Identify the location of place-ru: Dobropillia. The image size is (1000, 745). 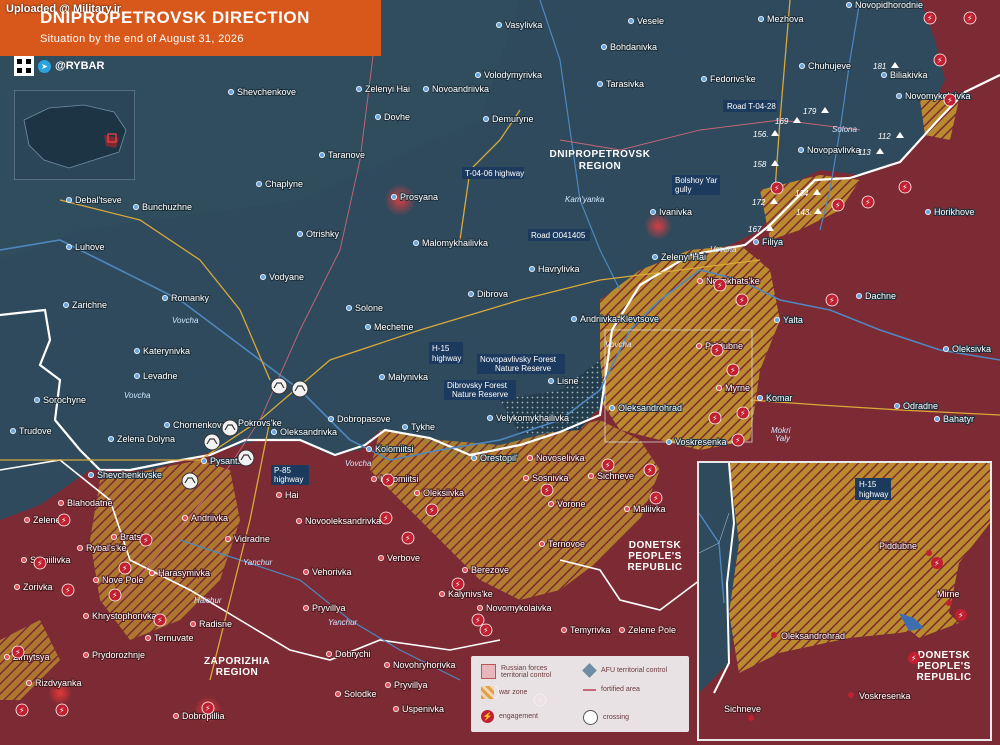
(199, 716).